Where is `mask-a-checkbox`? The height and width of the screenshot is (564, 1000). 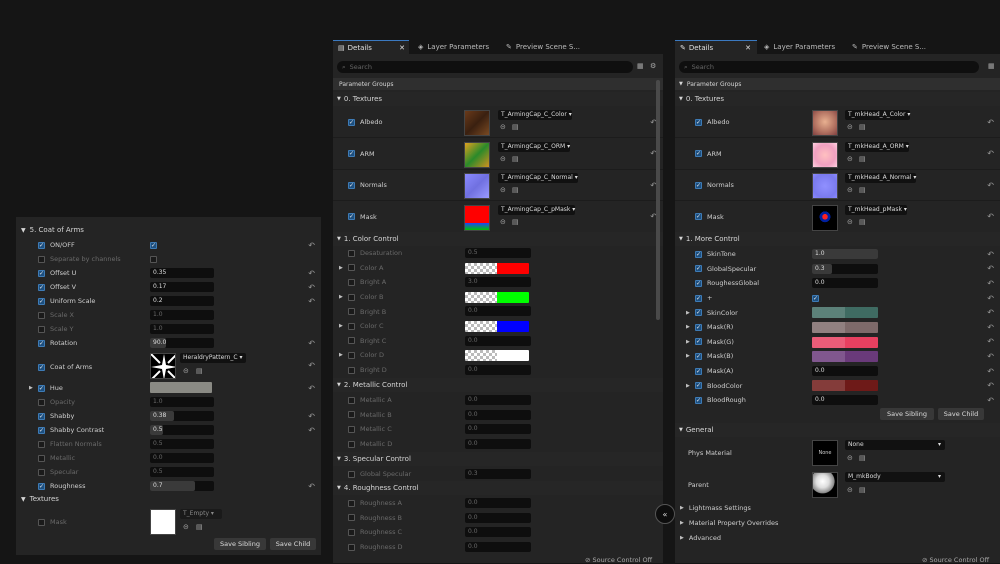 mask-a-checkbox is located at coordinates (698, 371).